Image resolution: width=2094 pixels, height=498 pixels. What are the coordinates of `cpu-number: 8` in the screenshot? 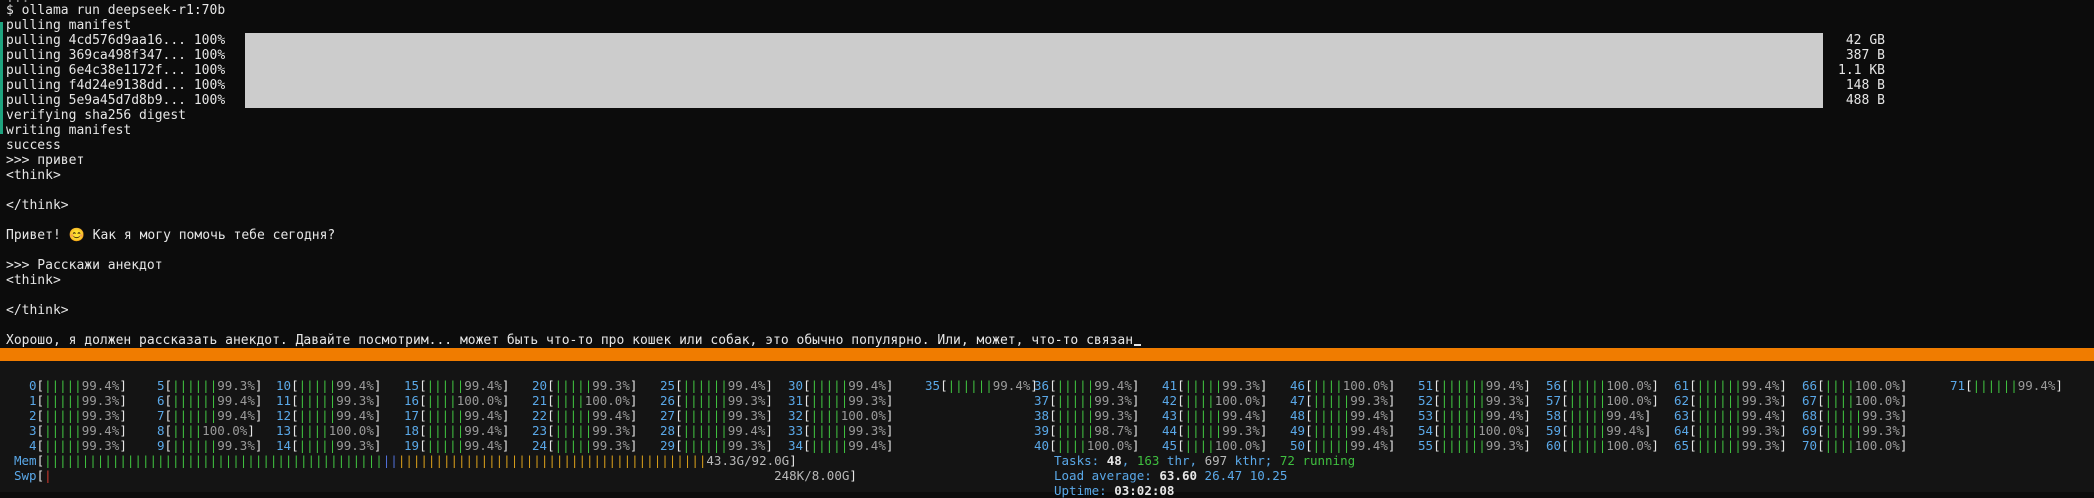 It's located at (161, 430).